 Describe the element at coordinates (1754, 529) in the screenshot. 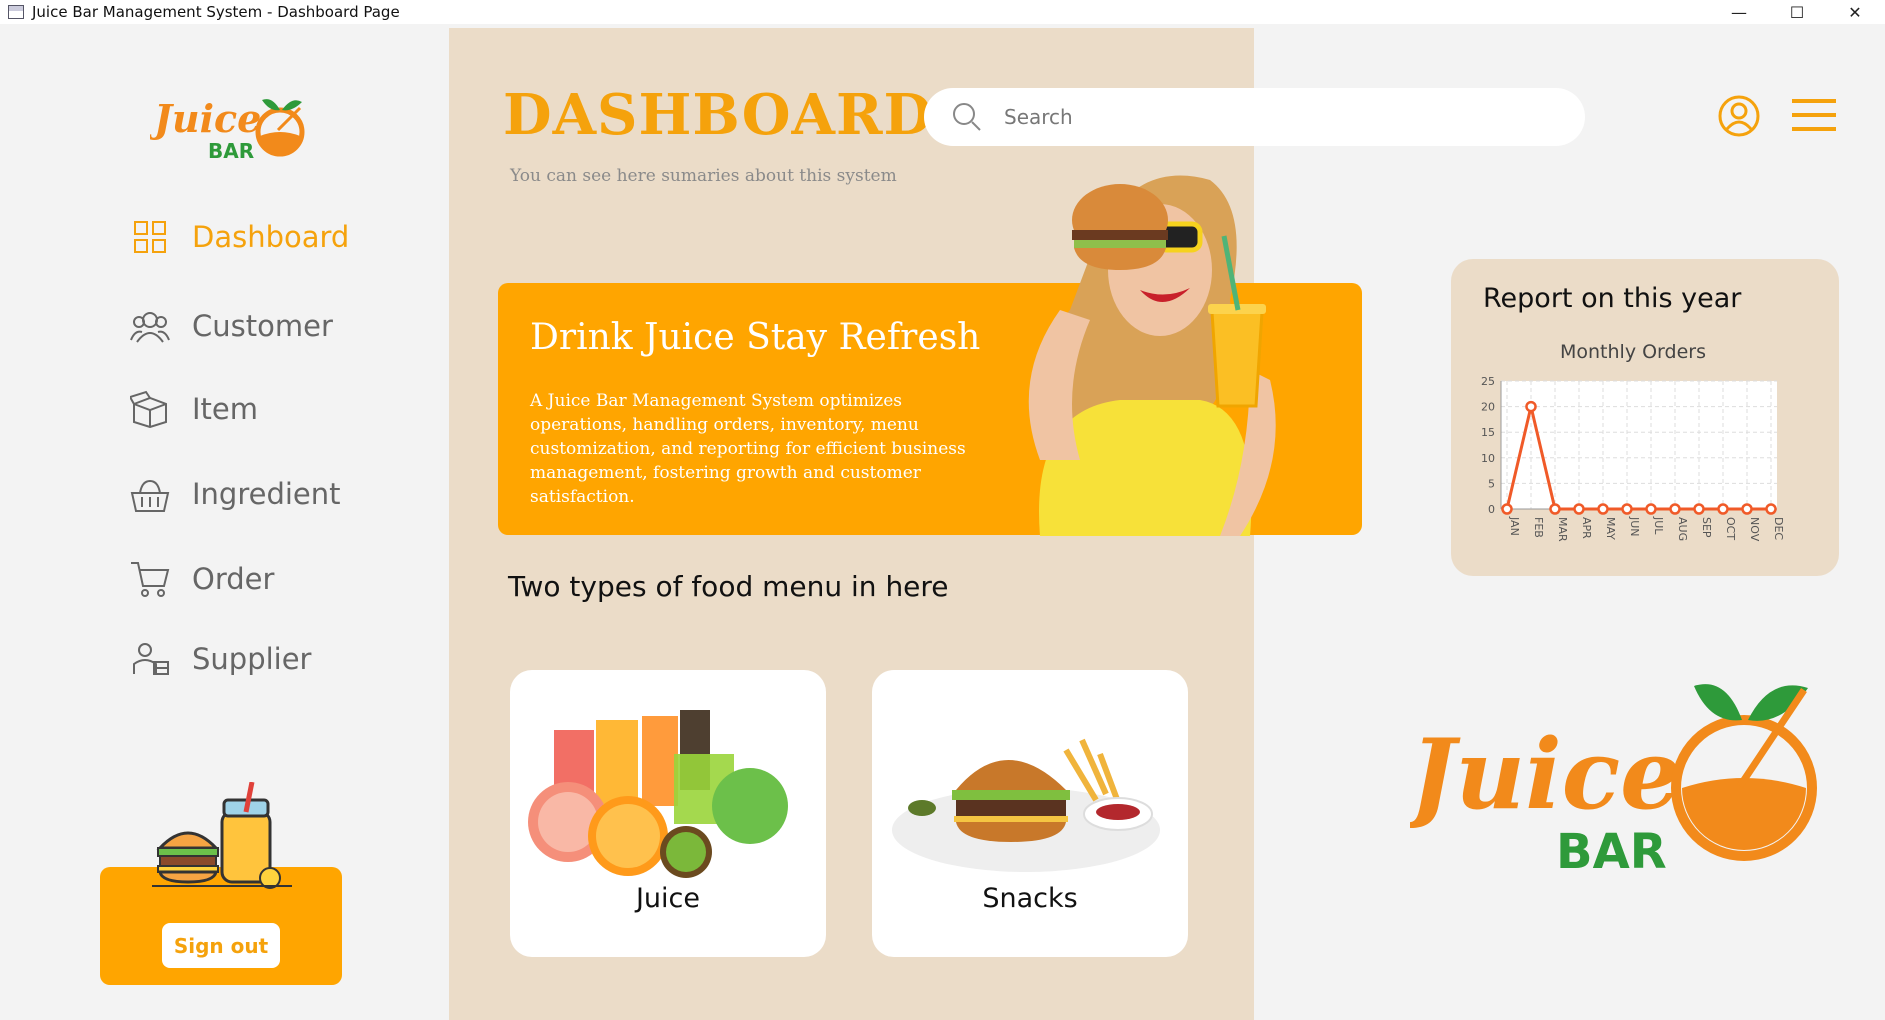

I see `x-tick-label: NOV` at that location.